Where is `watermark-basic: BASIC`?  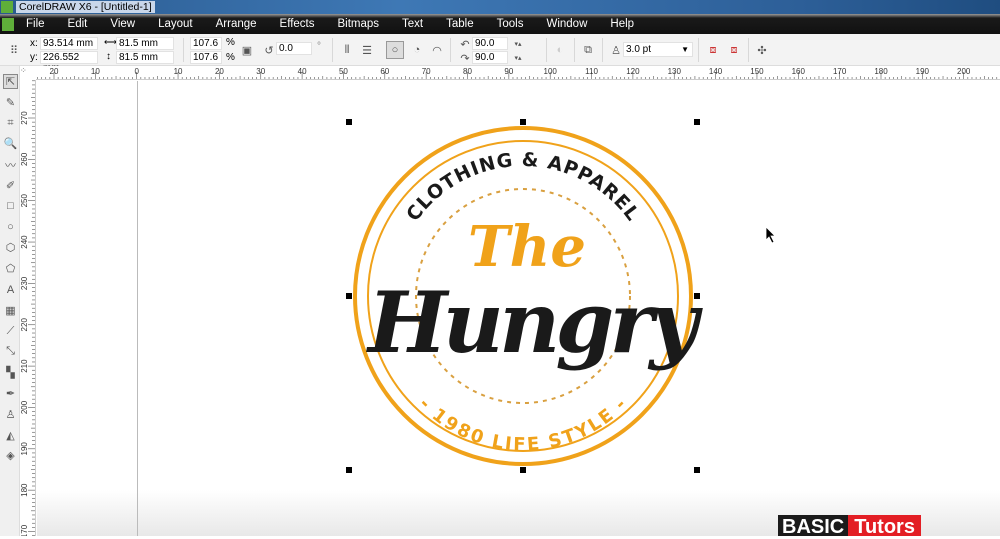
watermark-basic: BASIC is located at coordinates (813, 526).